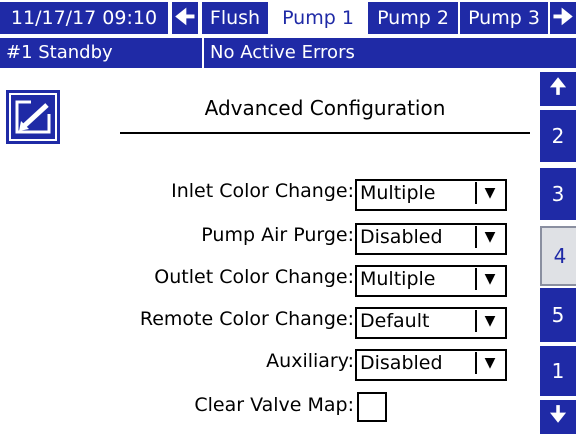 Image resolution: width=576 pixels, height=434 pixels. I want to click on inlet-color-change-label: Inlet Color Change:, so click(262, 191).